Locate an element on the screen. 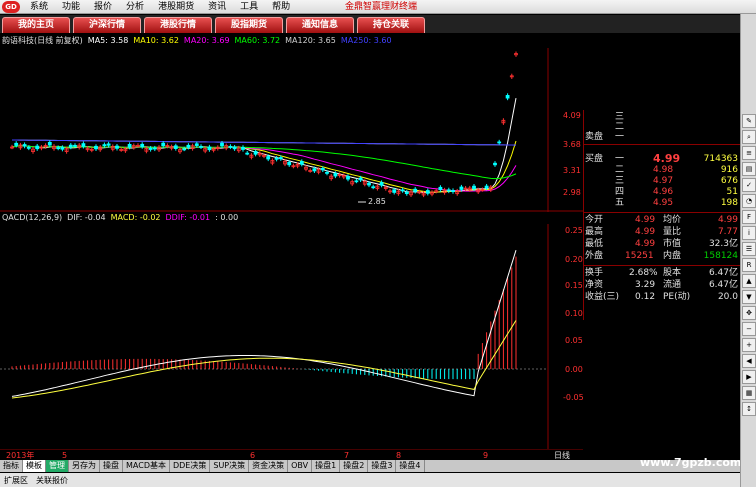 Image resolution: width=756 pixels, height=487 pixels. plus-icon: + is located at coordinates (749, 345).